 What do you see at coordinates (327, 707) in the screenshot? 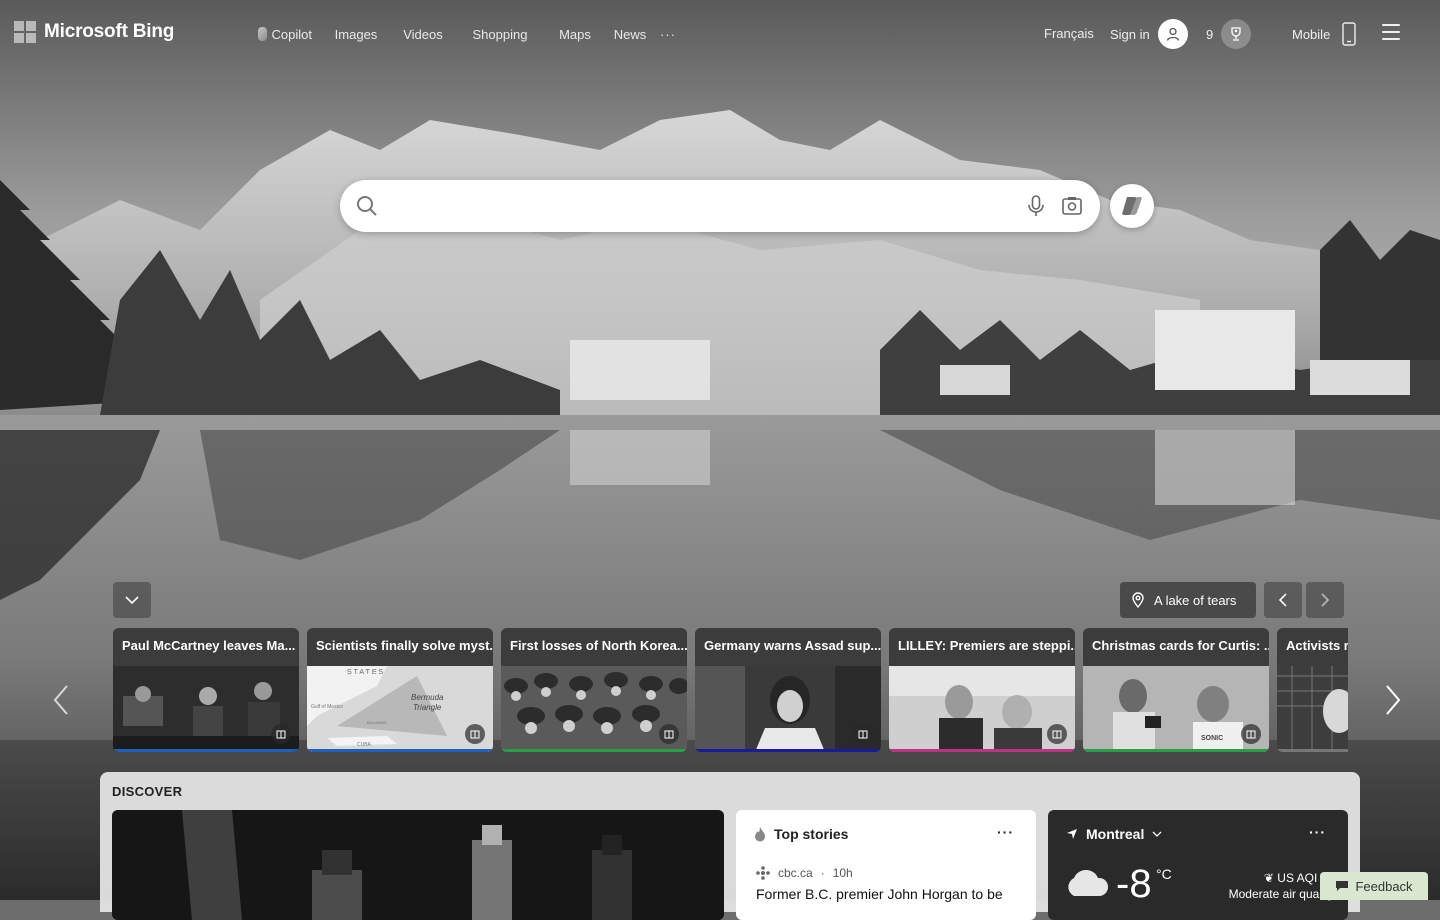
I see `svg-text: Gulf of Mexico` at bounding box center [327, 707].